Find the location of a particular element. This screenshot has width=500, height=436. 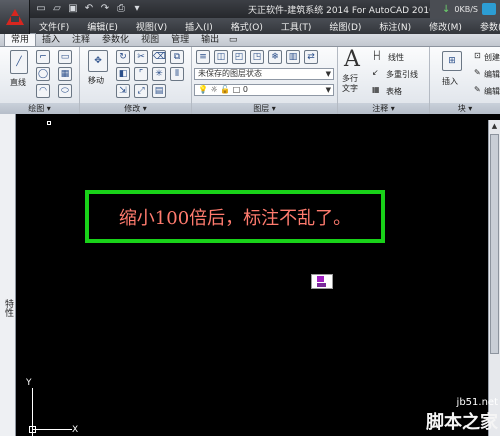

plot-icon: ⎙ is located at coordinates (121, 8).